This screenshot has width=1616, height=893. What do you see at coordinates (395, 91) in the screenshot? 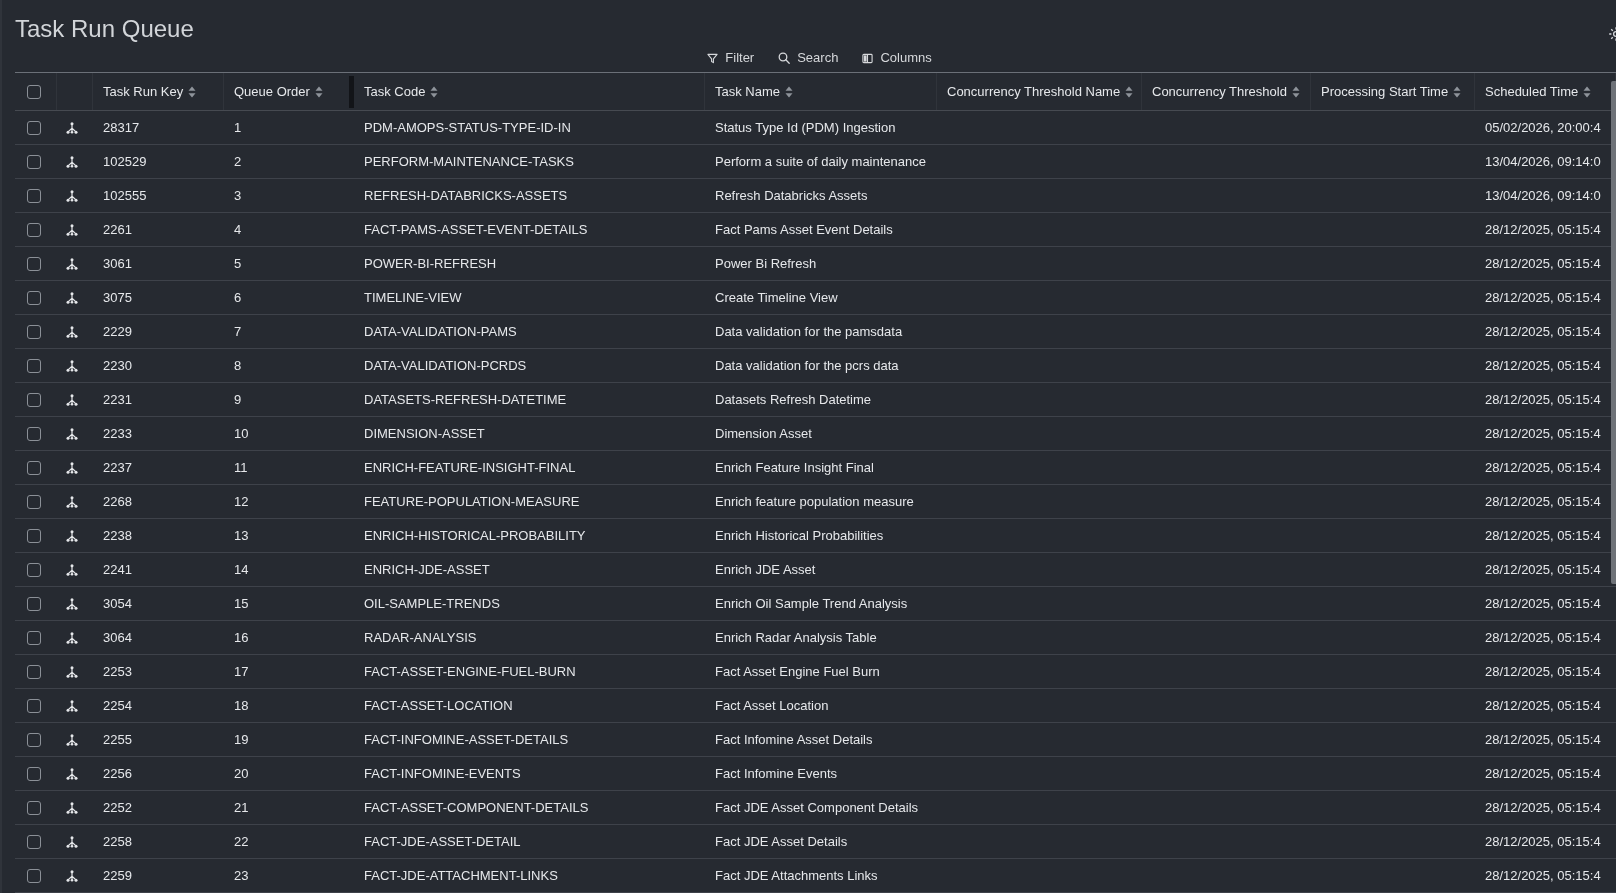
I see `column-header: Task Code` at bounding box center [395, 91].